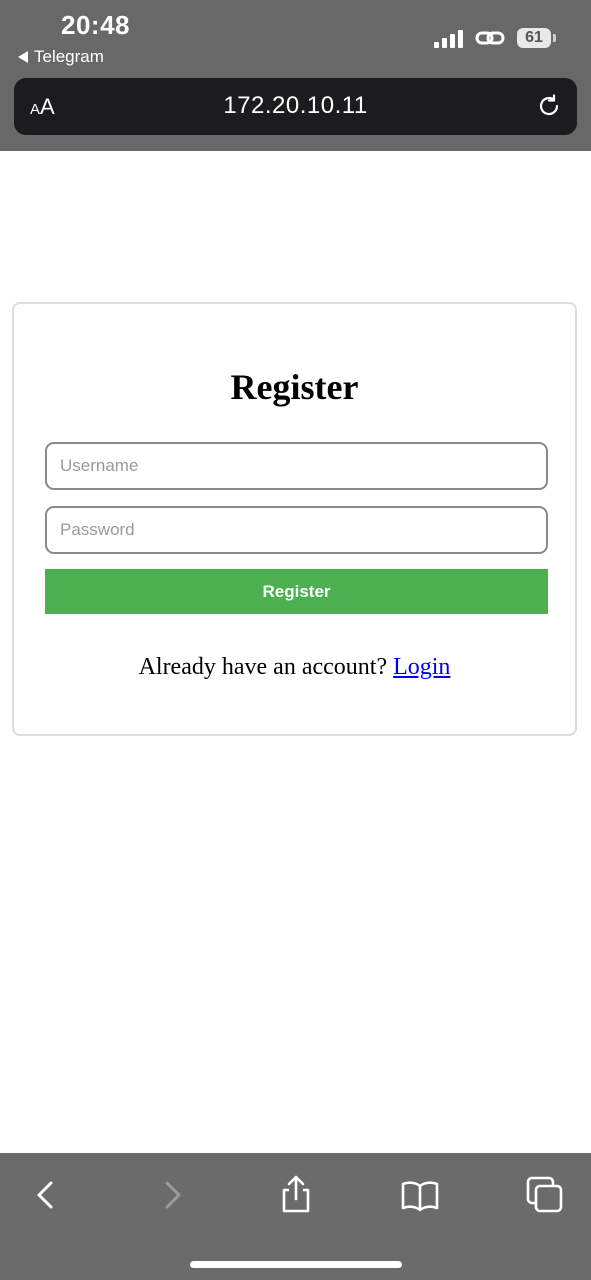 The image size is (591, 1280). Describe the element at coordinates (549, 106) in the screenshot. I see `reload-icon` at that location.